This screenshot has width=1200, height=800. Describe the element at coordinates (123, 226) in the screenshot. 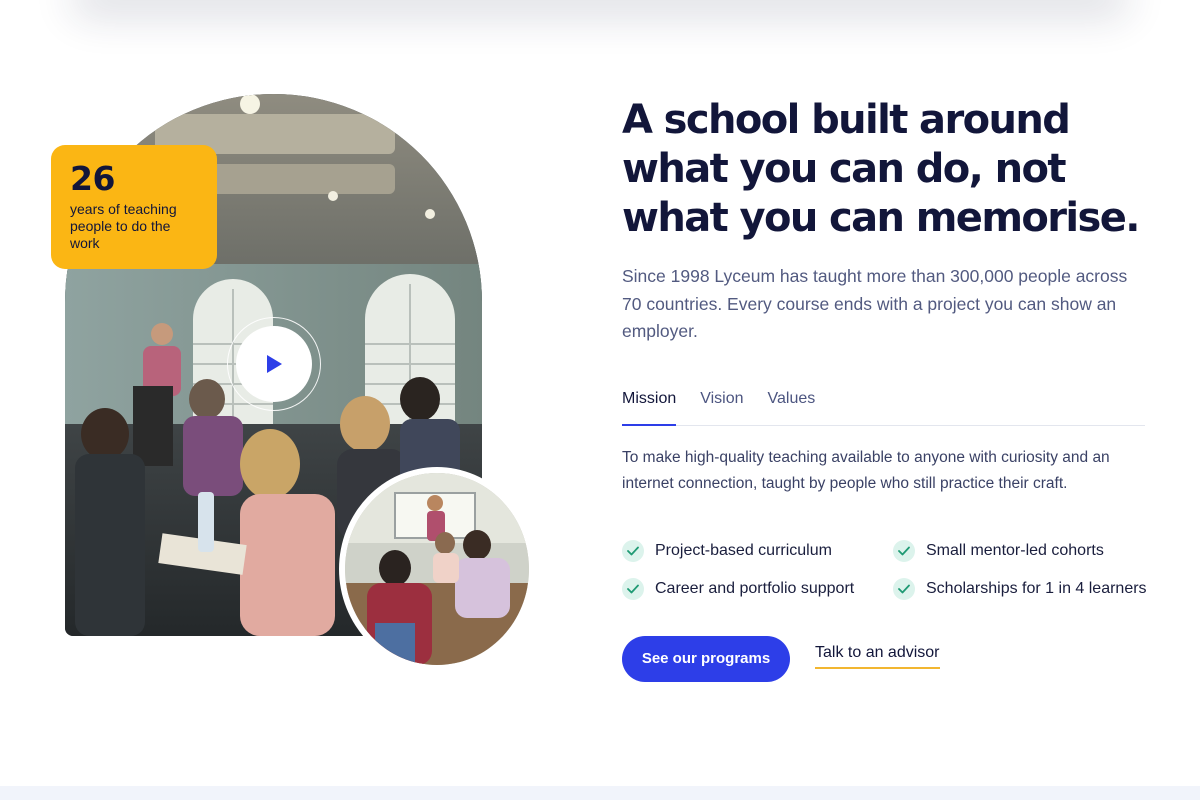

I see `stat-label: years of teaching people to do the work` at that location.